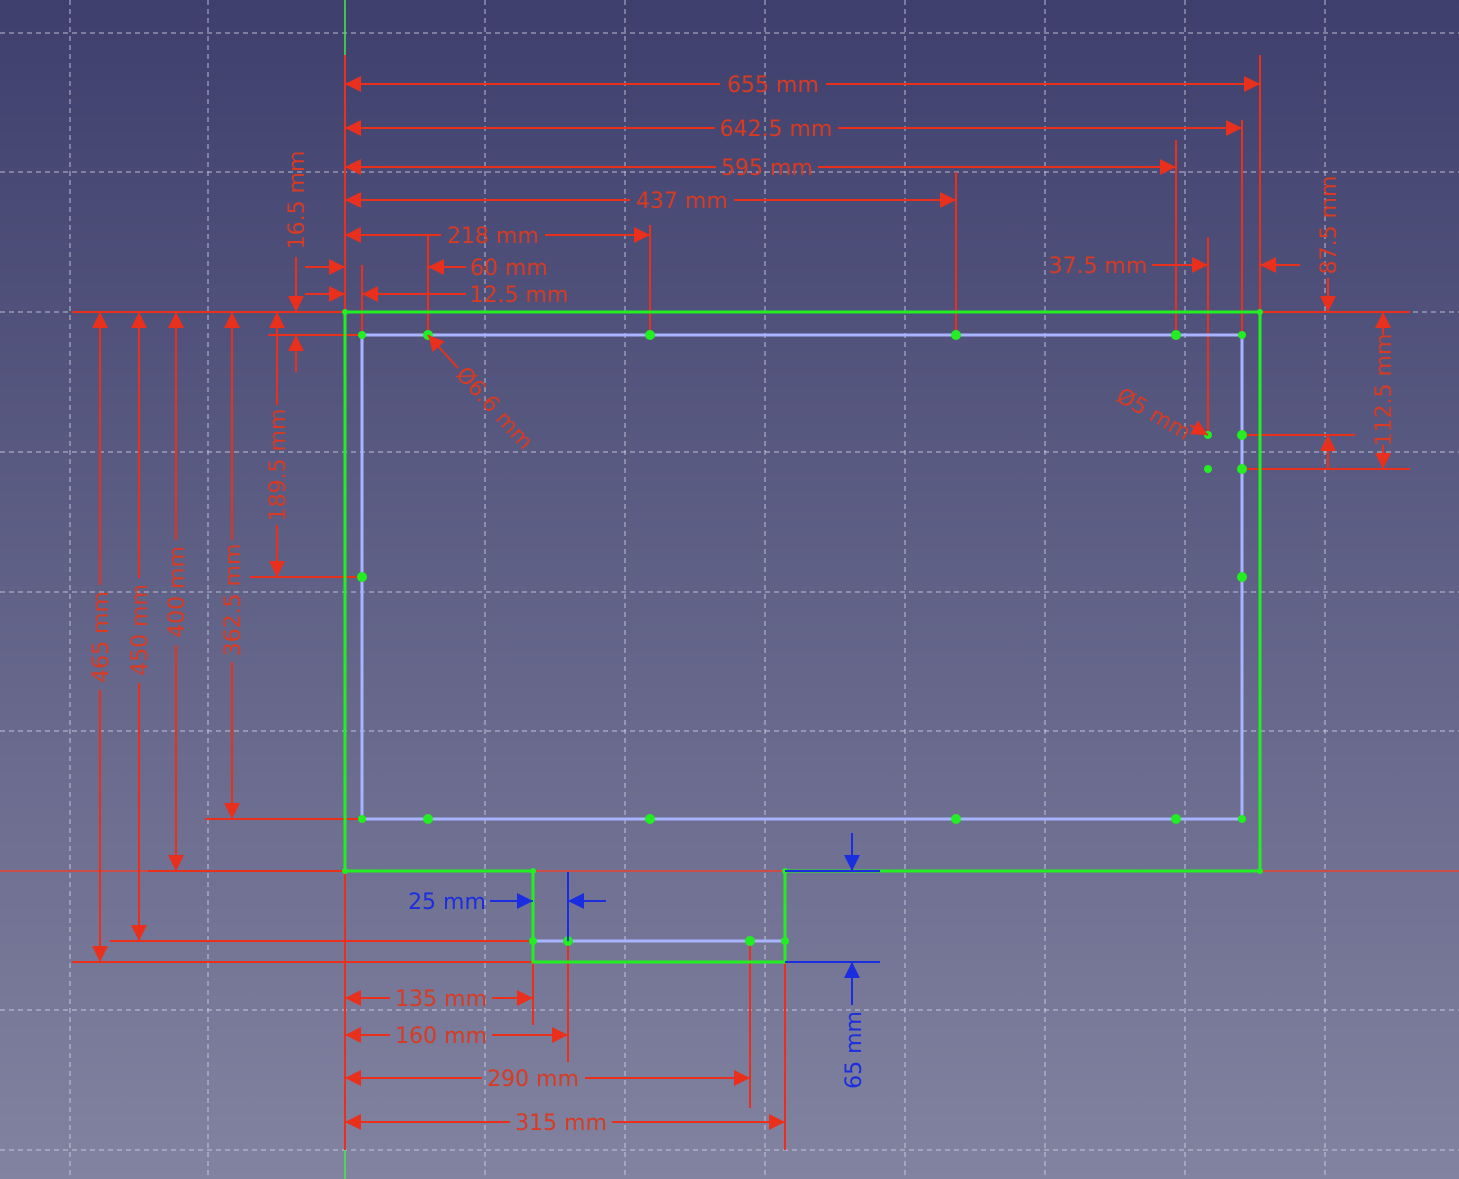  I want to click on dim-87-5: 87.5 mm, so click(1329, 244).